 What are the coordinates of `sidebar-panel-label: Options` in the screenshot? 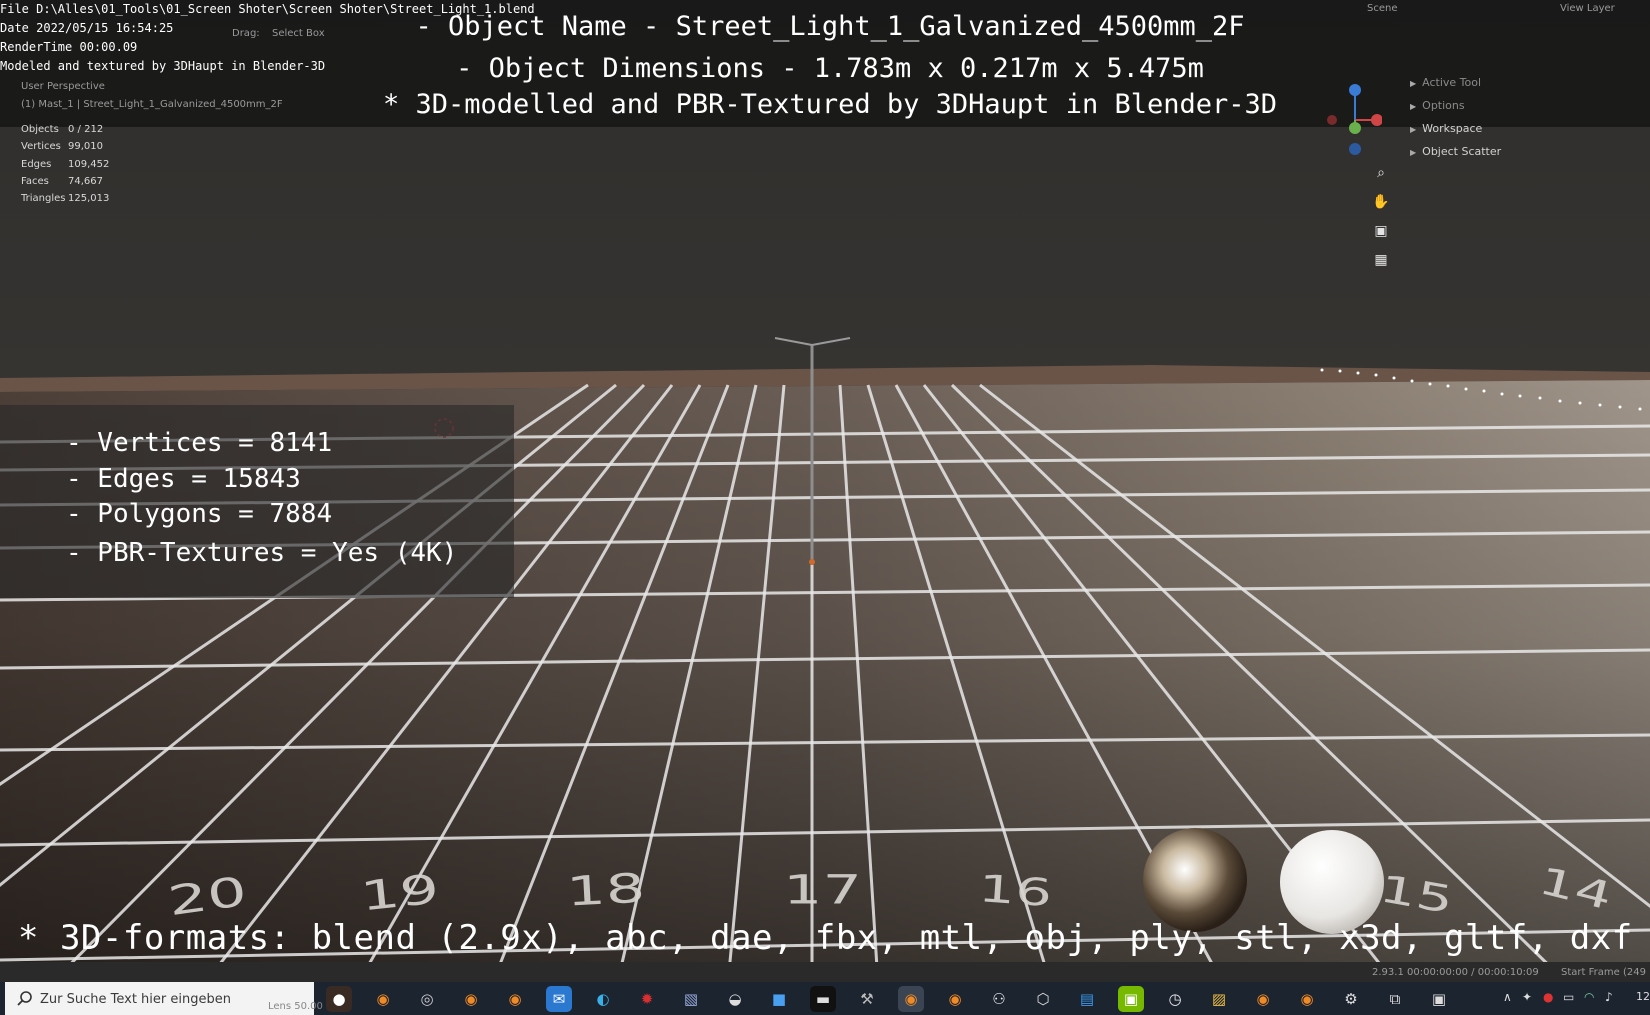 It's located at (1443, 105).